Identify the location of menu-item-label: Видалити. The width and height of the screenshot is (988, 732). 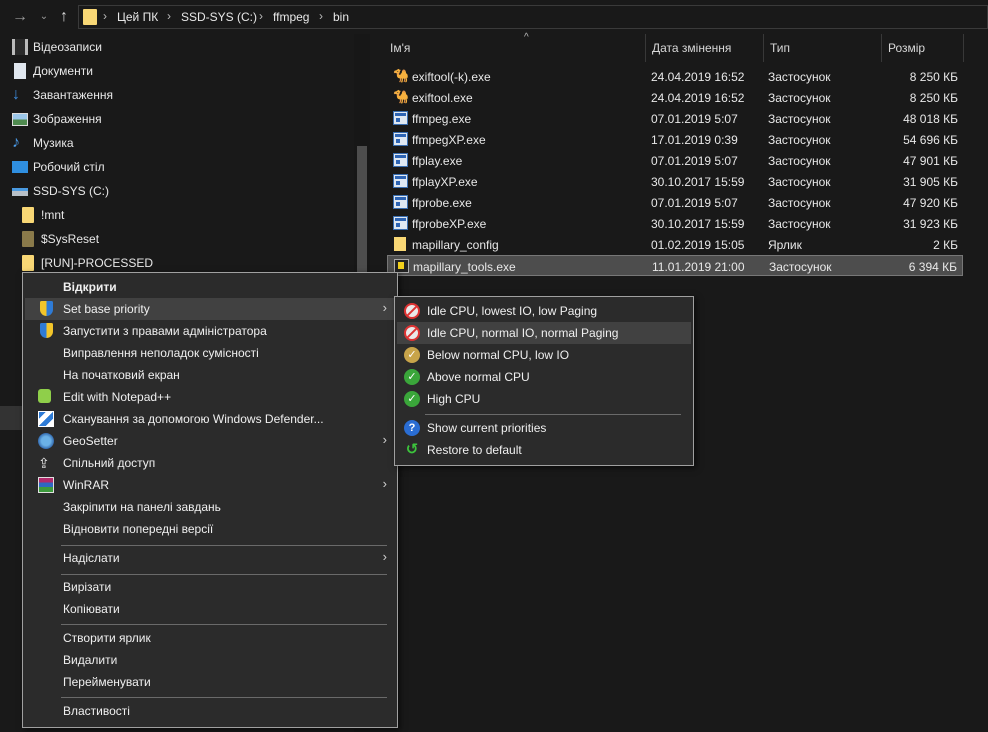
(90, 660).